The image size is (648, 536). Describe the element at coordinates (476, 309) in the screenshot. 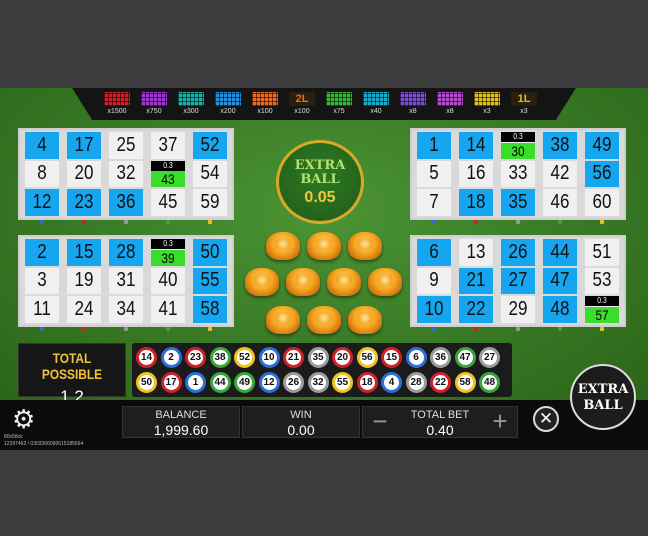

I see `cell-number: 22` at that location.